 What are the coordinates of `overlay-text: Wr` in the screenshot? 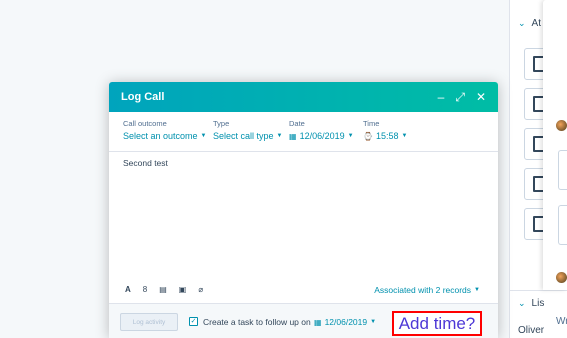 It's located at (561, 321).